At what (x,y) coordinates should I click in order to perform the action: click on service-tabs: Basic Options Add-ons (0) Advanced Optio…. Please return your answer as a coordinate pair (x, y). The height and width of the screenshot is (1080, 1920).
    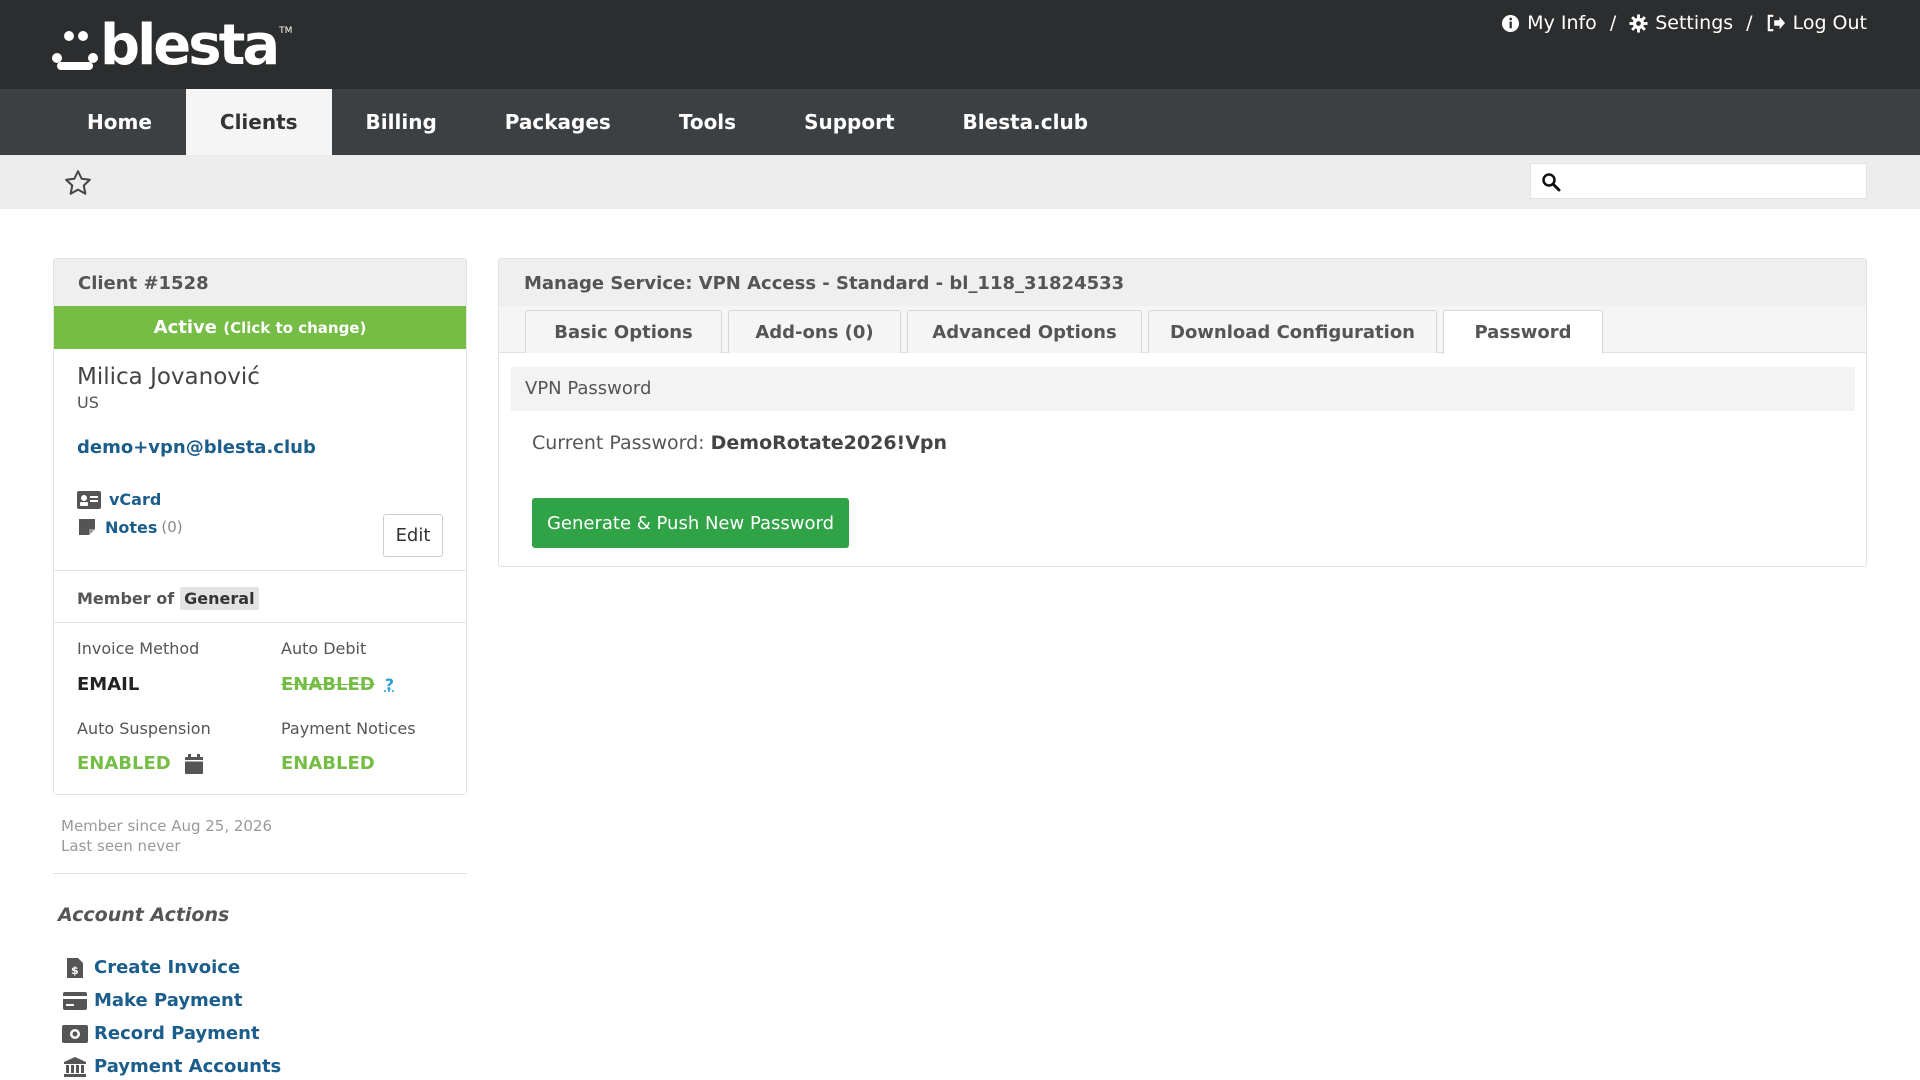
    Looking at the image, I should click on (1182, 330).